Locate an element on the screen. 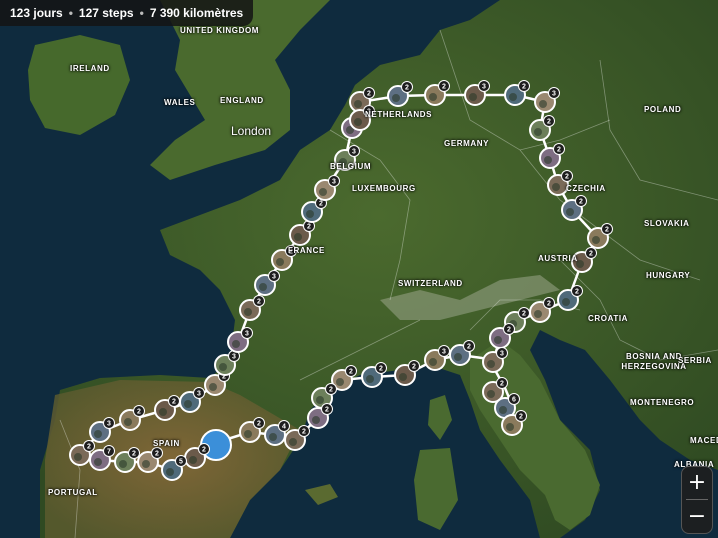 Image resolution: width=718 pixels, height=538 pixels. step-count-text: 4 is located at coordinates (284, 427).